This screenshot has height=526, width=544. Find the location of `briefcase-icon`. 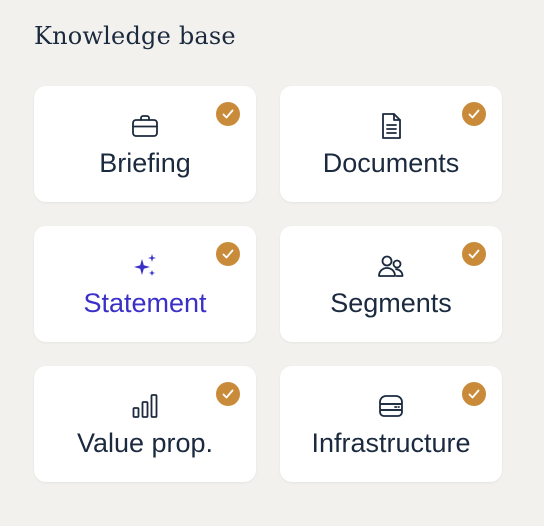

briefcase-icon is located at coordinates (145, 126).